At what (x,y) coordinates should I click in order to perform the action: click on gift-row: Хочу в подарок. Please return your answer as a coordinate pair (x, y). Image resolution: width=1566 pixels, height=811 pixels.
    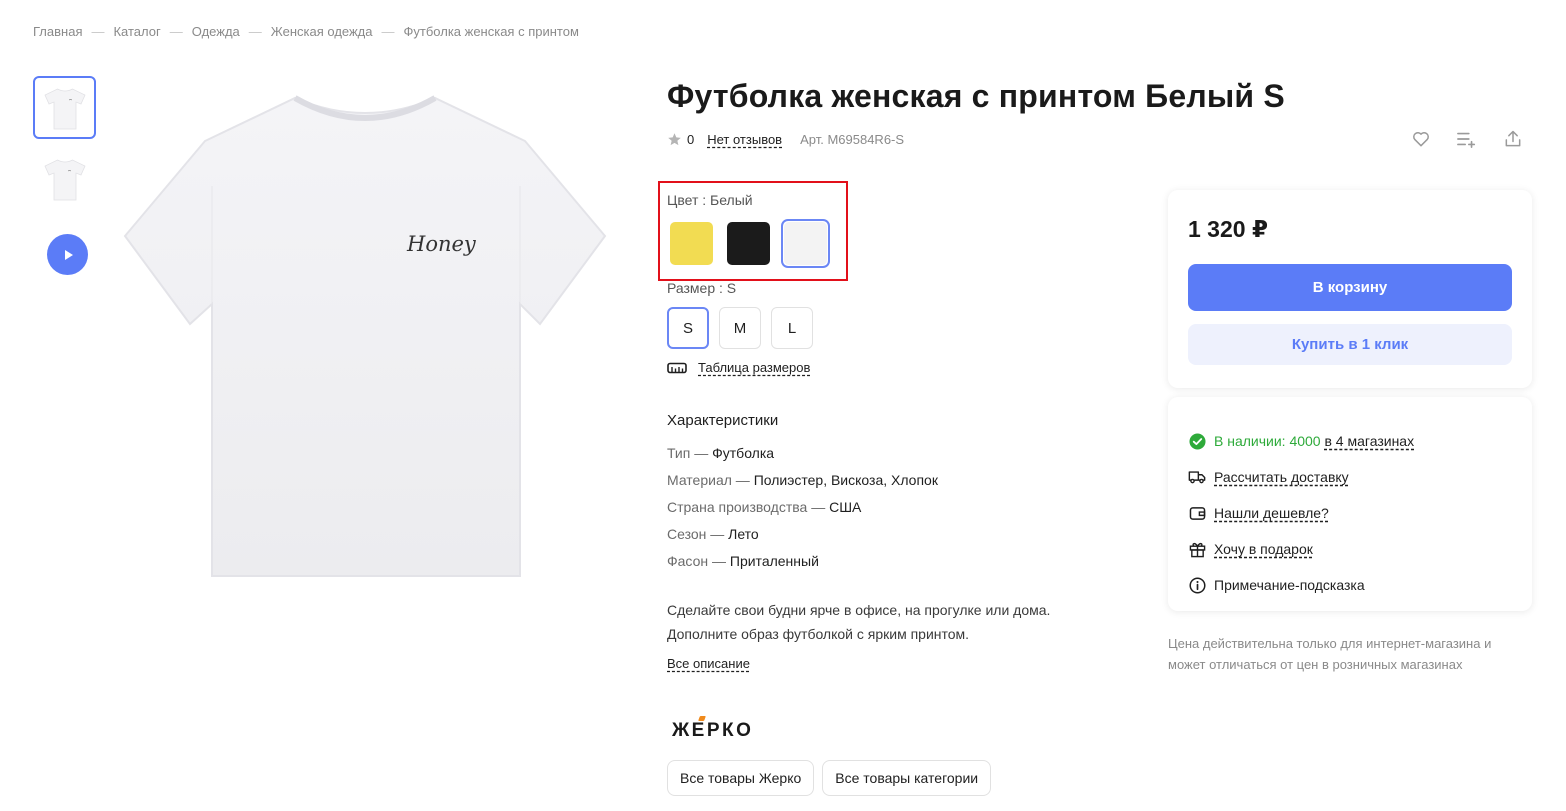
    Looking at the image, I should click on (1350, 549).